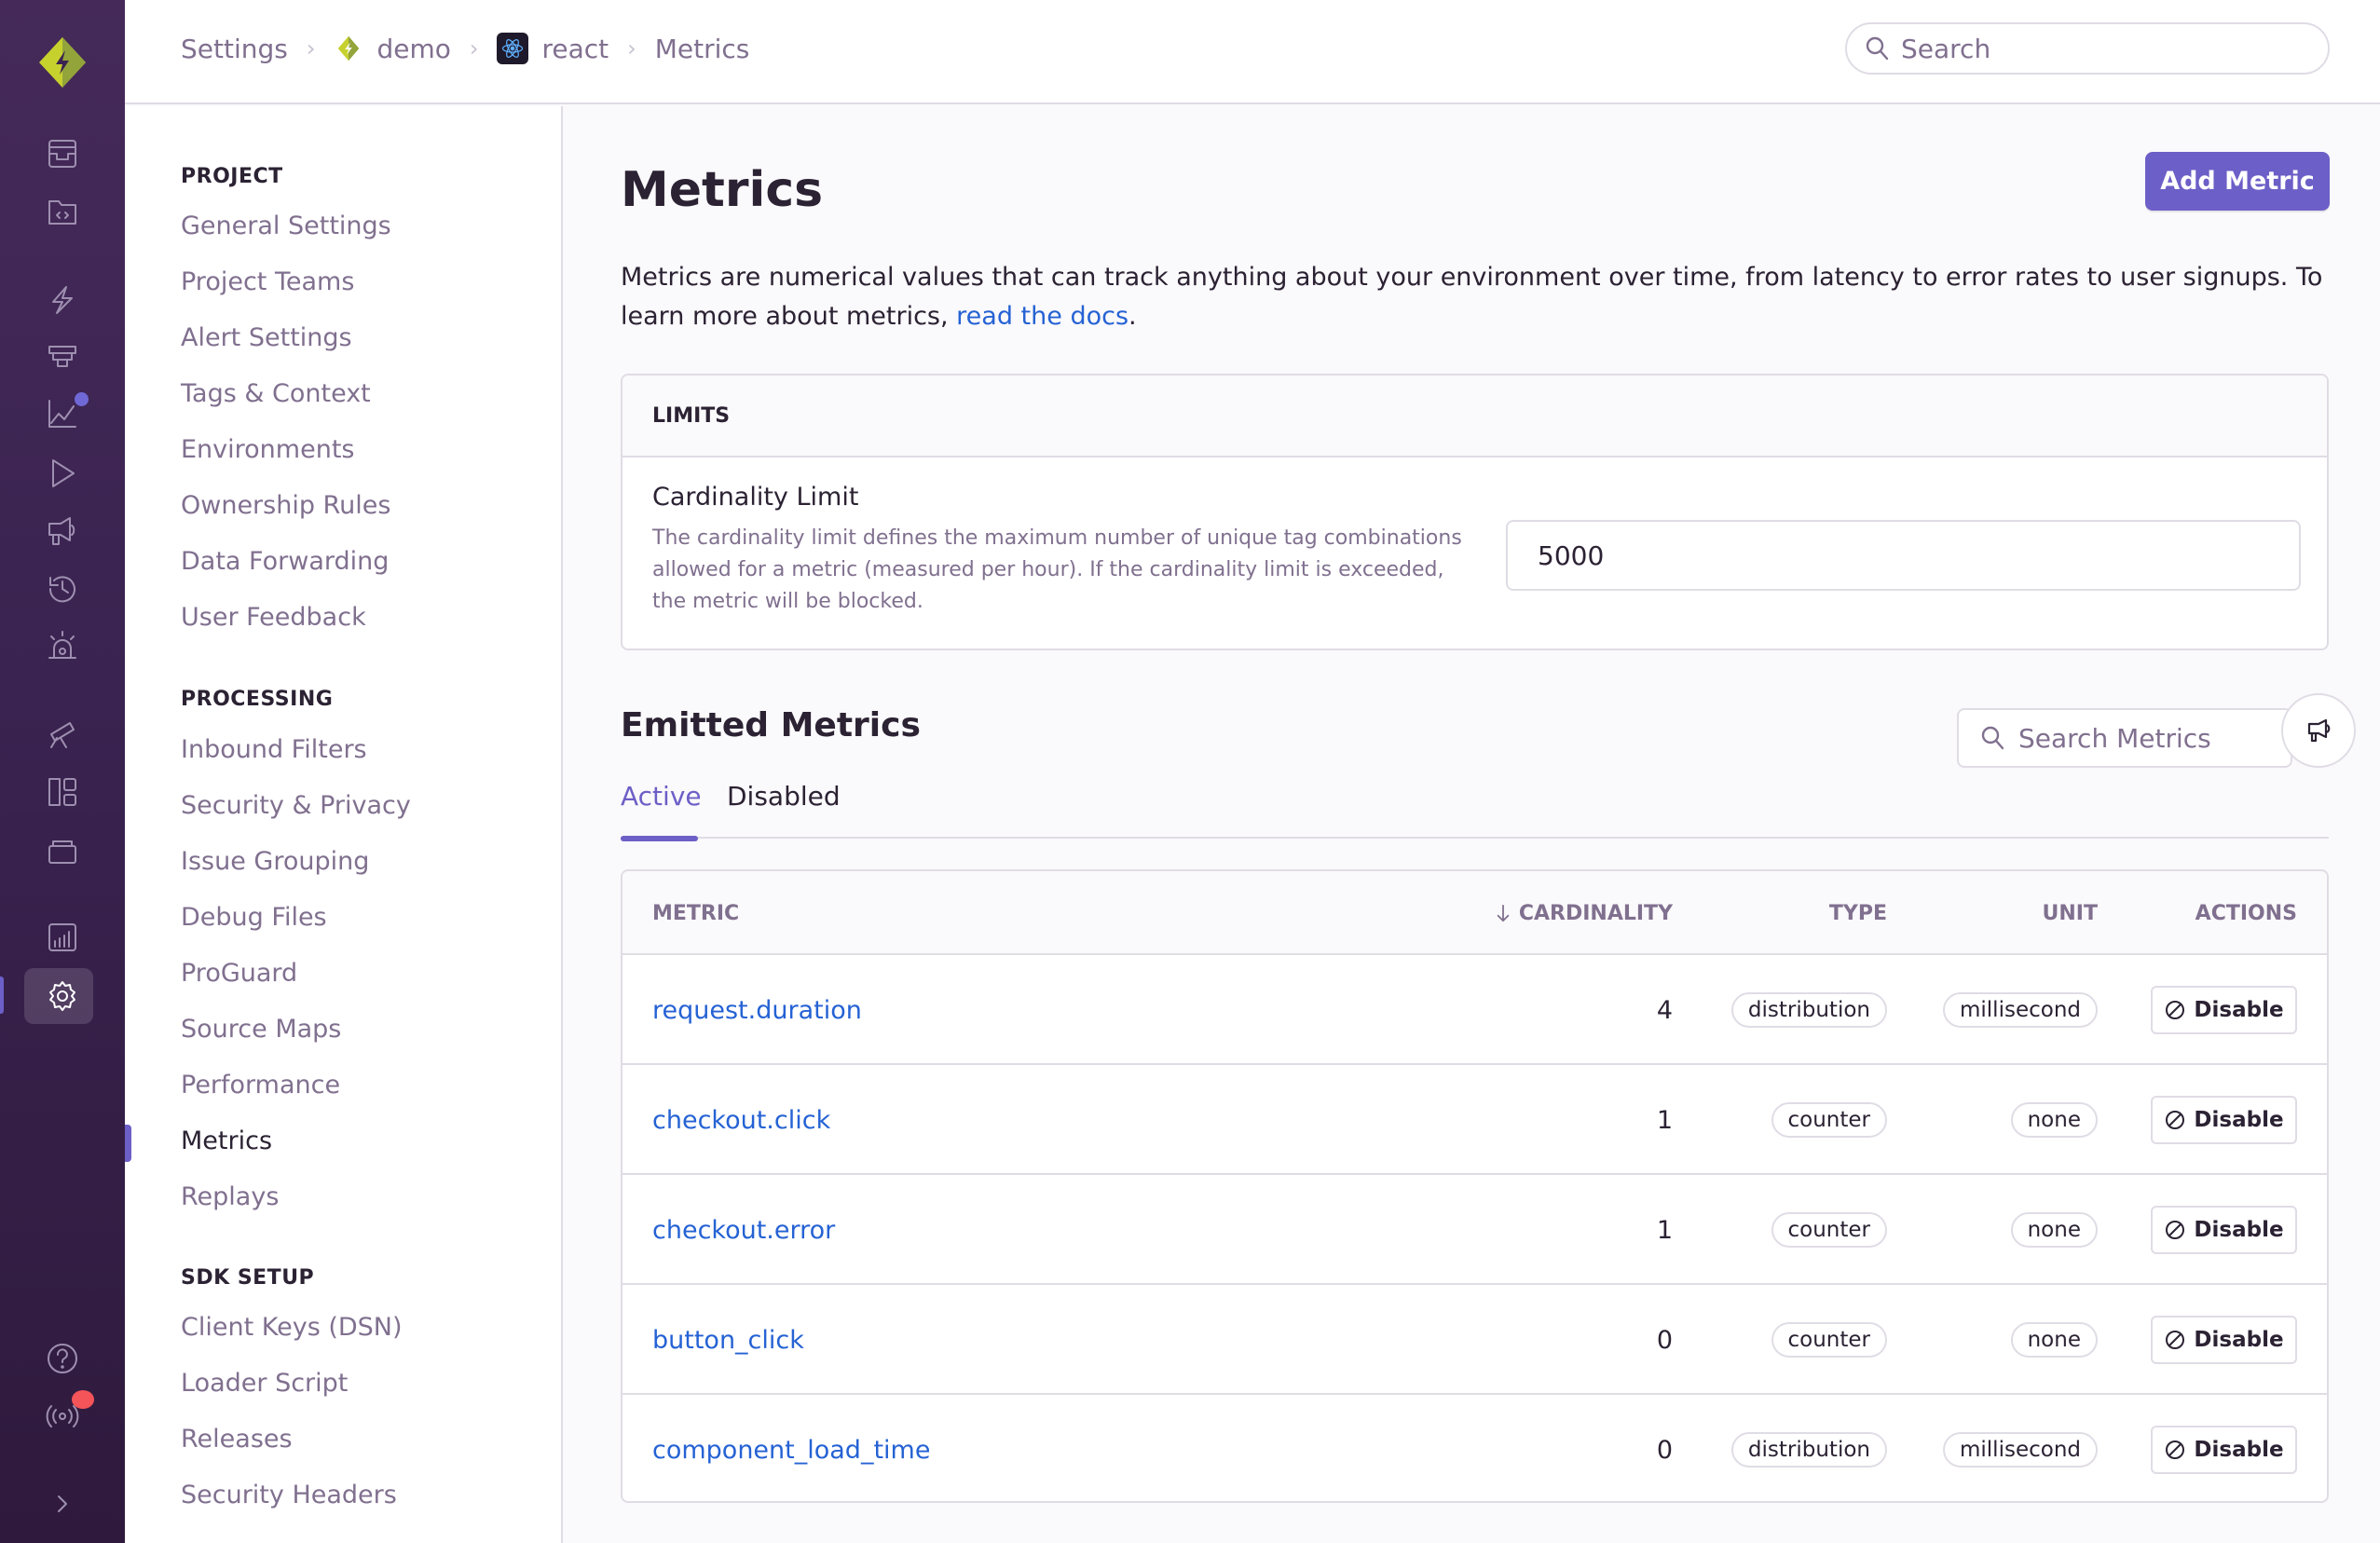 This screenshot has height=1543, width=2380. I want to click on help-icon, so click(62, 1358).